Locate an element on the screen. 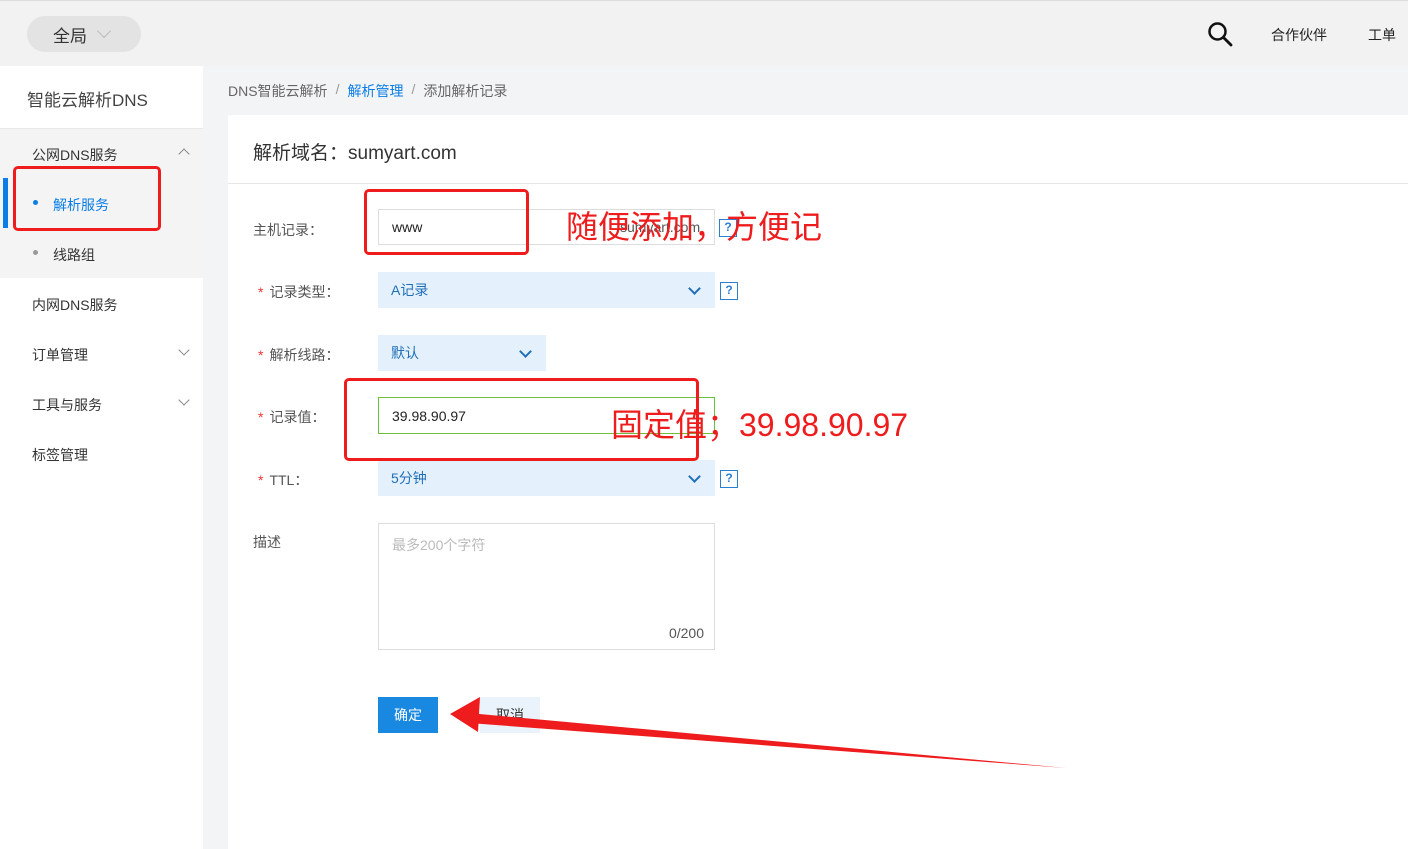 The image size is (1408, 849). annotation-arrow is located at coordinates (758, 732).